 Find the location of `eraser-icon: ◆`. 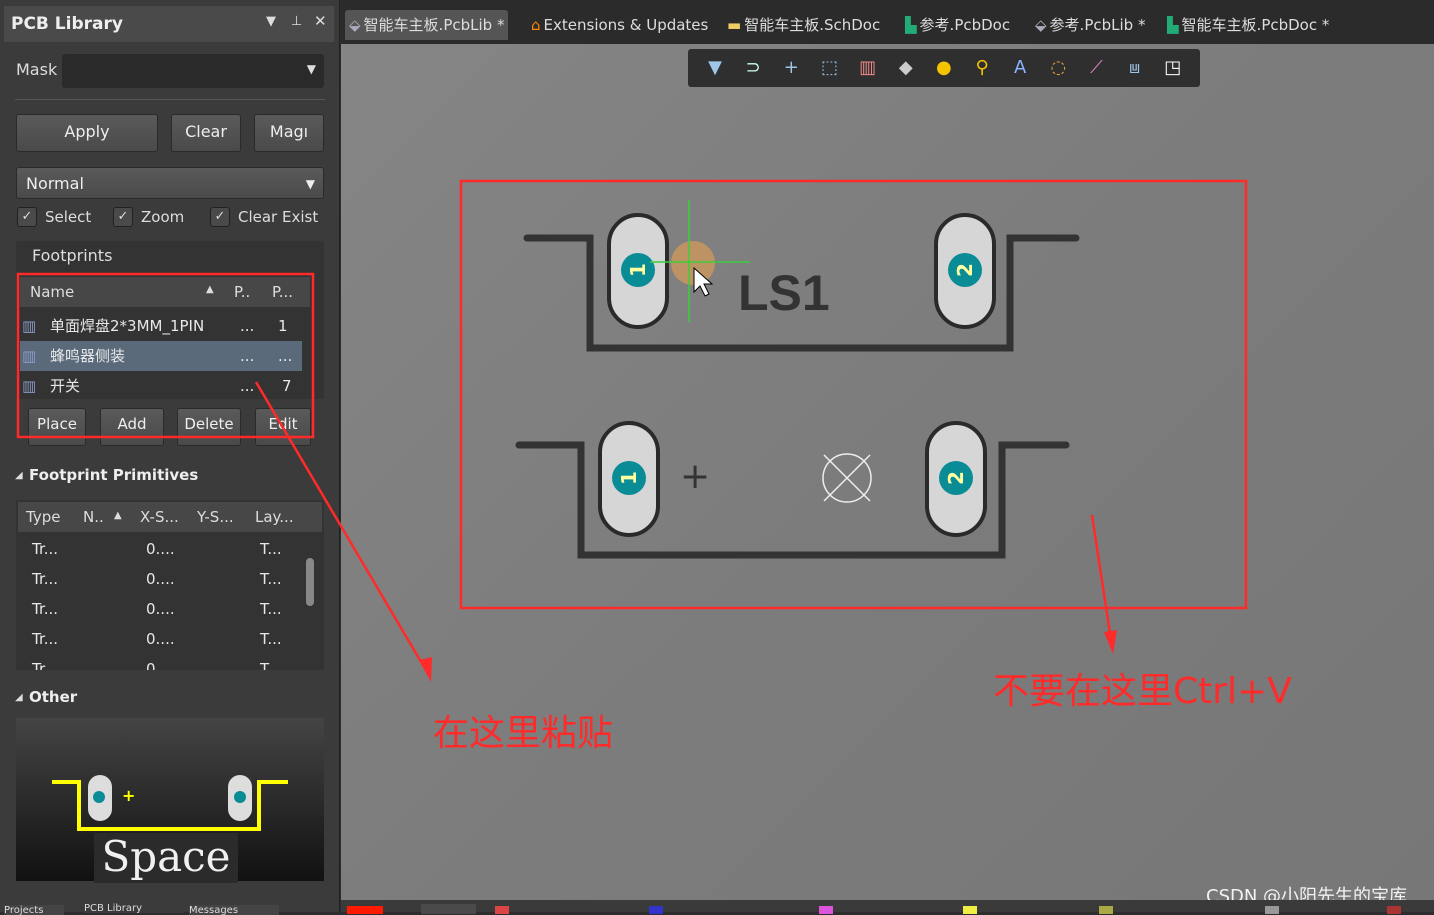

eraser-icon: ◆ is located at coordinates (906, 68).